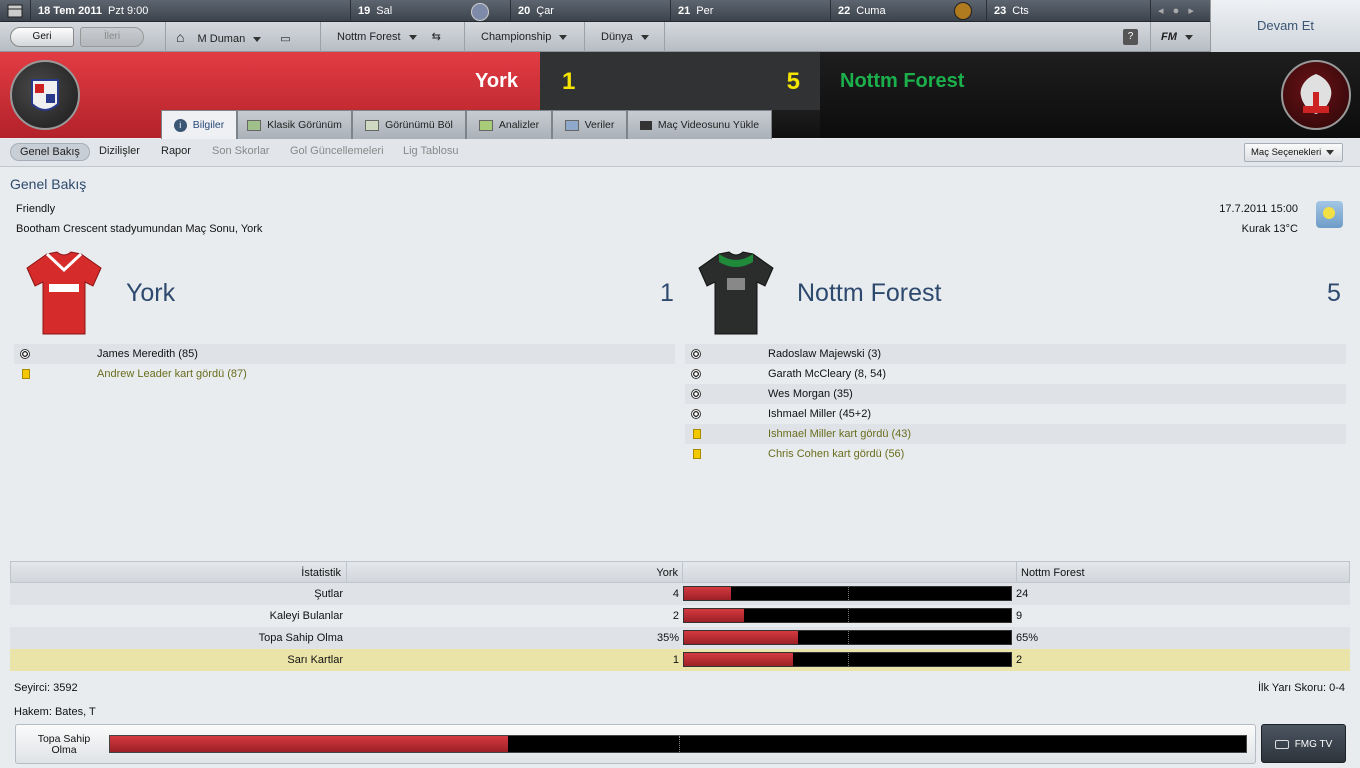  Describe the element at coordinates (328, 594) in the screenshot. I see `stat-label: Şutlar` at that location.